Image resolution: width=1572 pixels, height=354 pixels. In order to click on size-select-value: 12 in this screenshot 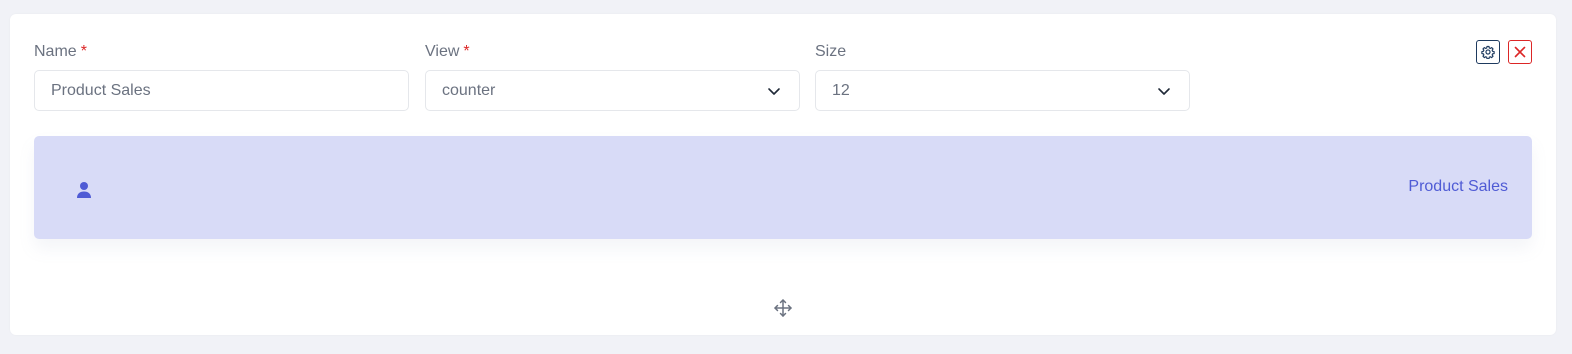, I will do `click(841, 90)`.